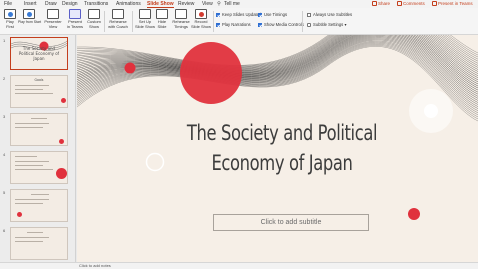 The width and height of the screenshot is (478, 269). Describe the element at coordinates (70, 4) in the screenshot. I see `tab-design: Design` at that location.